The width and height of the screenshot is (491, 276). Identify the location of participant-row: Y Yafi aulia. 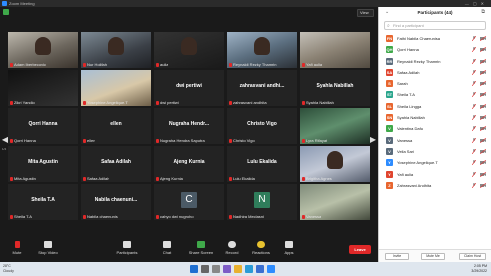
(435, 174).